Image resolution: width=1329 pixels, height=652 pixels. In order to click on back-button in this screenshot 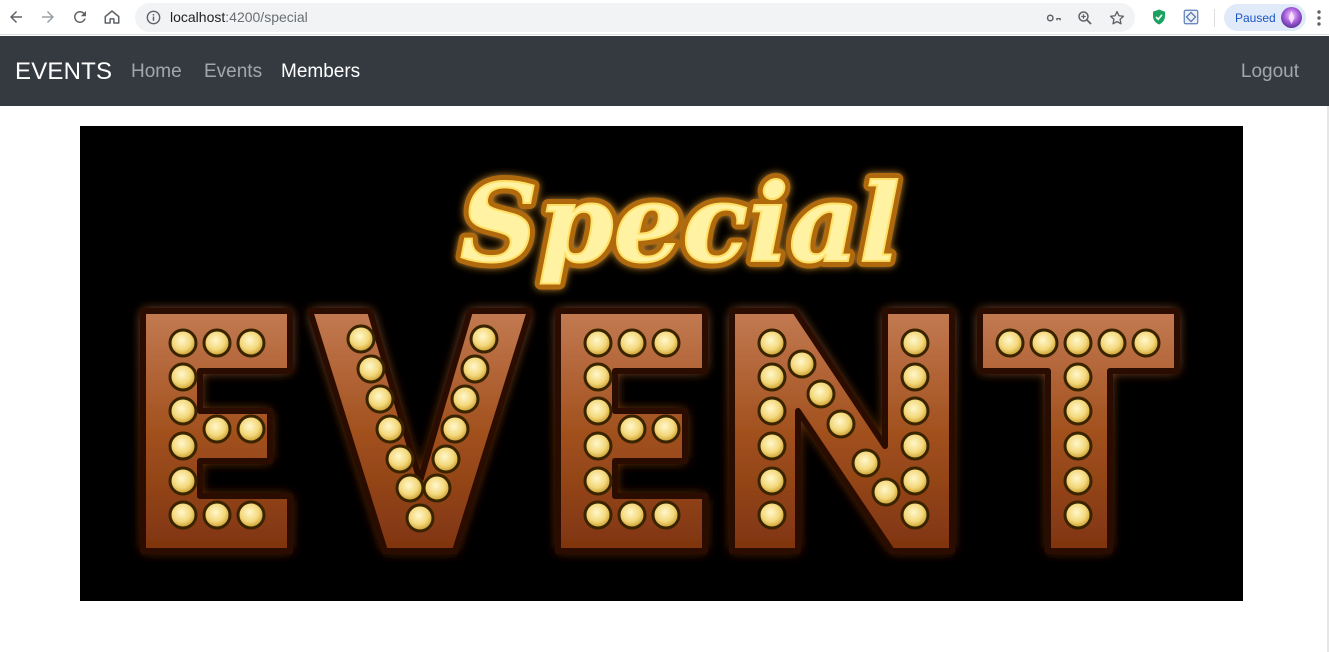, I will do `click(16, 17)`.